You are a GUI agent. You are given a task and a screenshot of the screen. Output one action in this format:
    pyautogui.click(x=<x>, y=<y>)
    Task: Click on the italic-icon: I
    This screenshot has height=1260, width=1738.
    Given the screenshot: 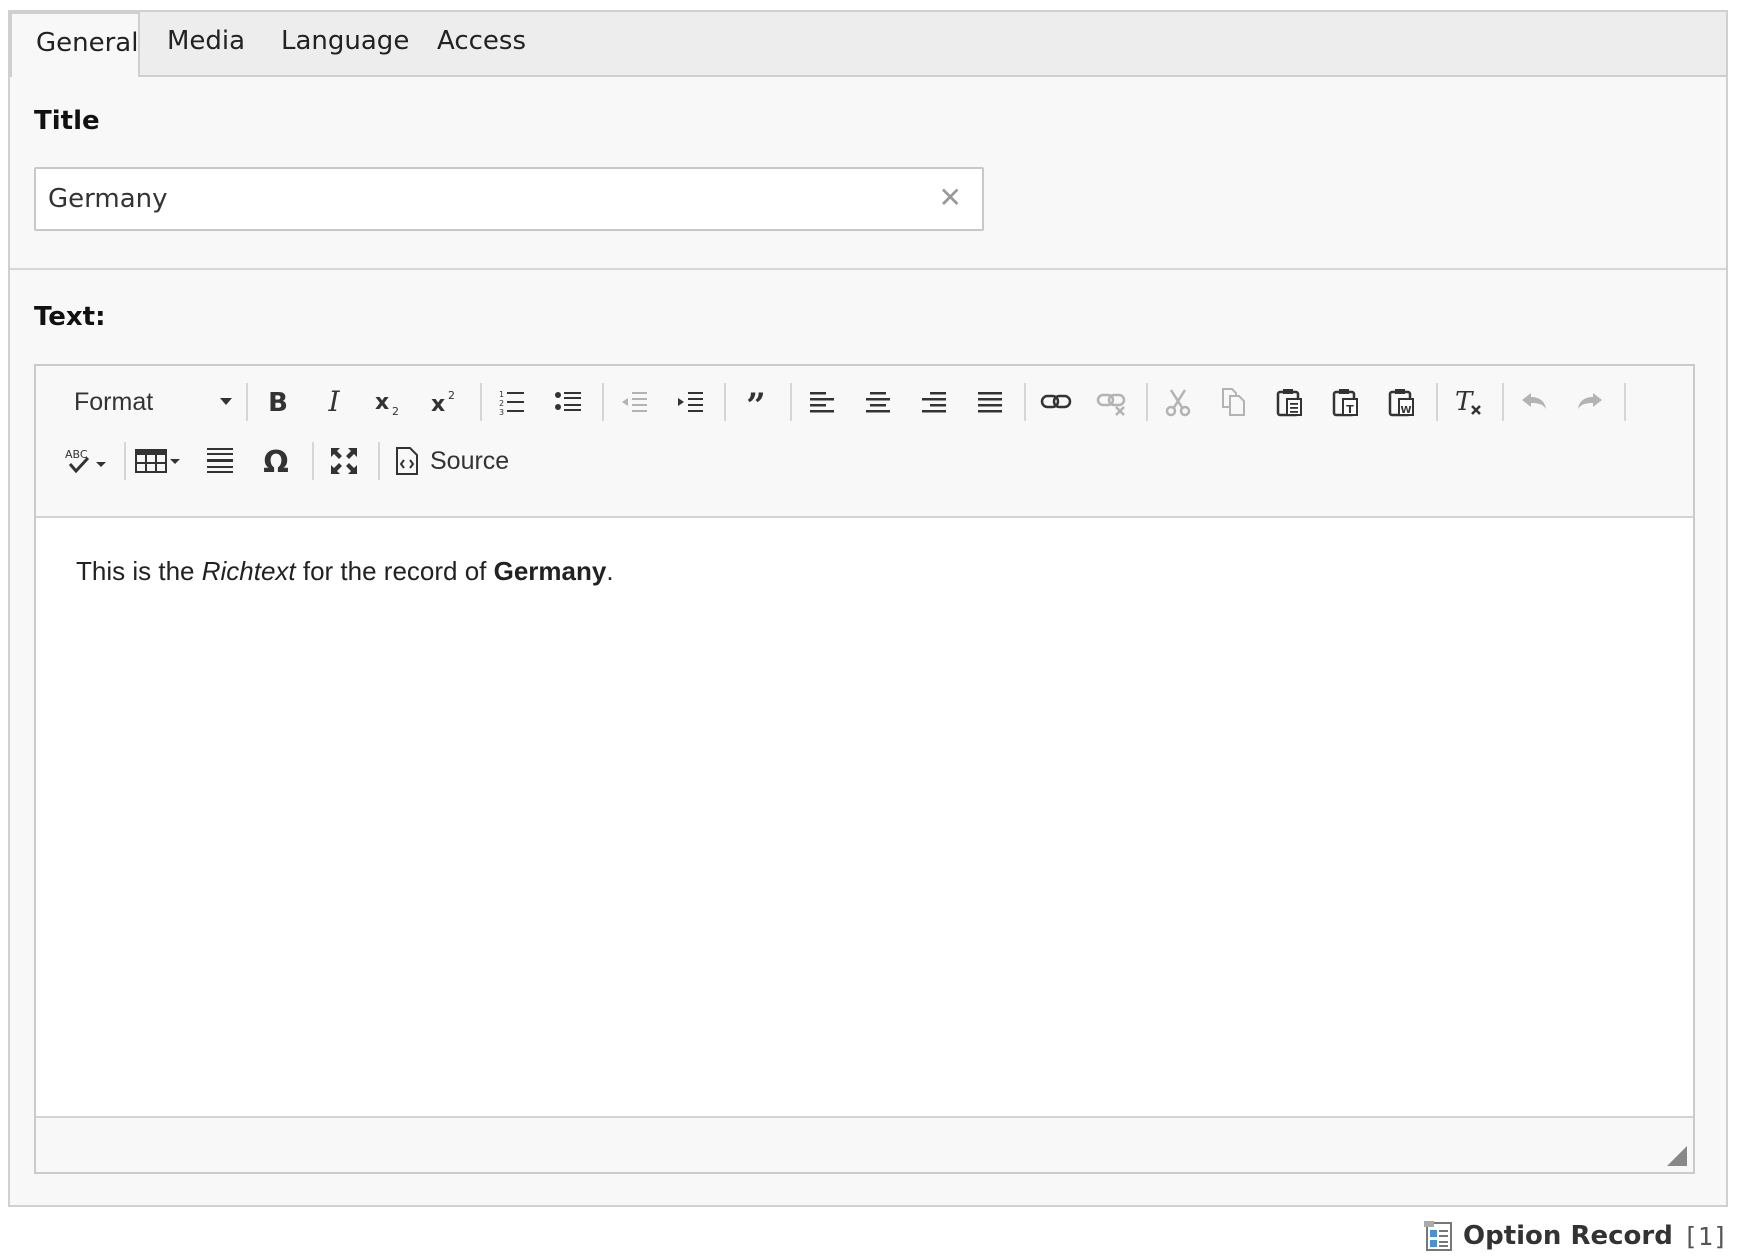 What is the action you would take?
    pyautogui.click(x=333, y=402)
    